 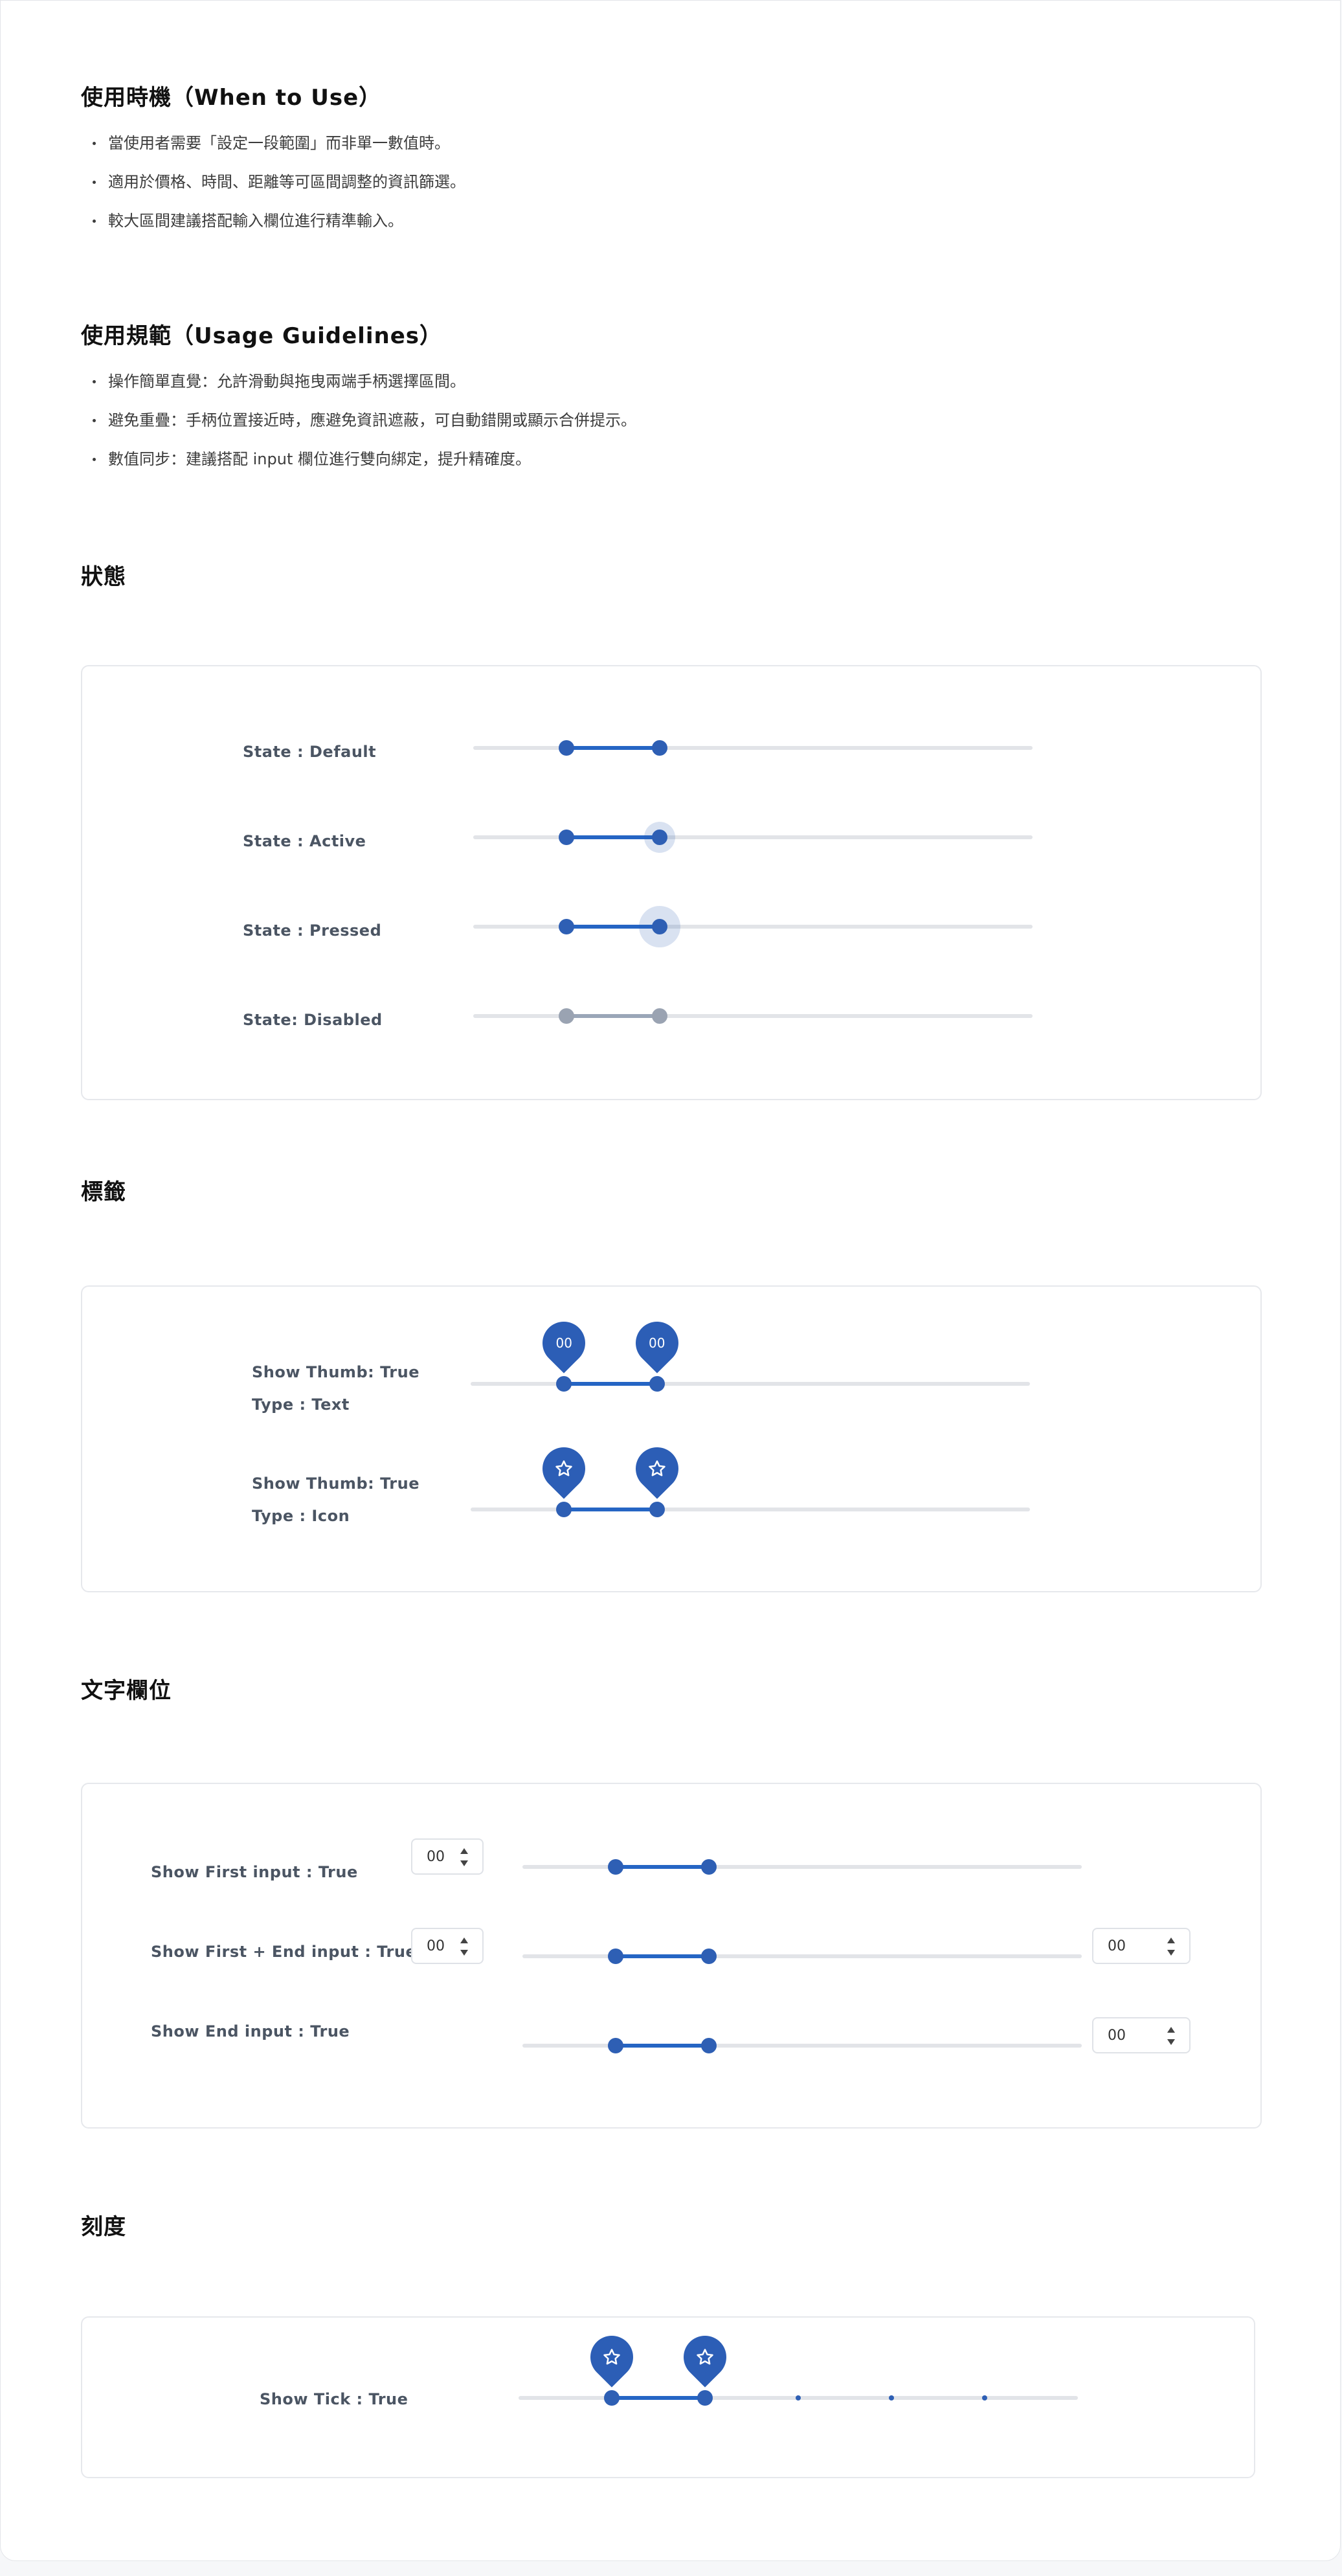 I want to click on list-item-text: 操作簡單直覺：允許滑動與拖曳兩端手柄選擇區間。, so click(x=286, y=381).